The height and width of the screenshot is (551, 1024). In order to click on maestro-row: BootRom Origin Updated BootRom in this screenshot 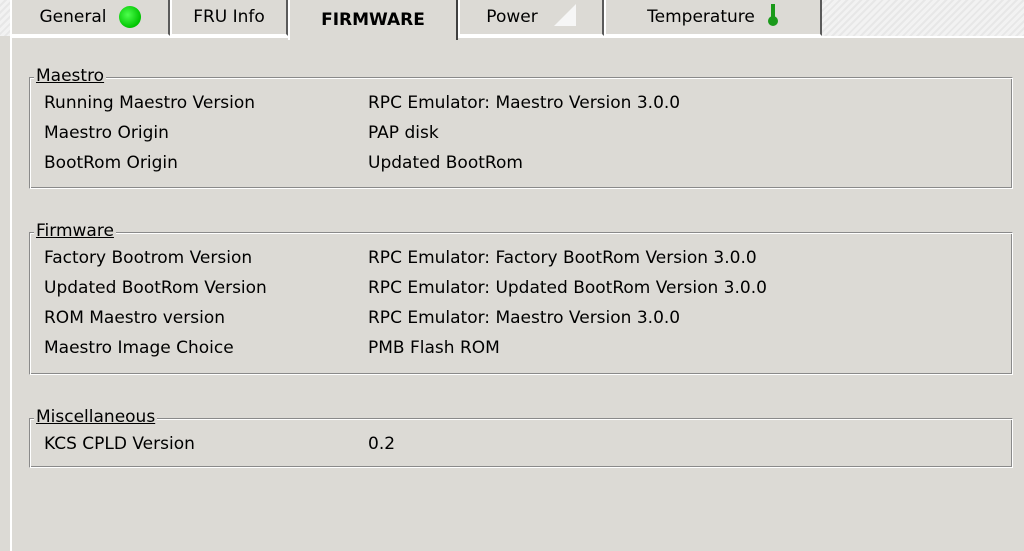, I will do `click(283, 163)`.